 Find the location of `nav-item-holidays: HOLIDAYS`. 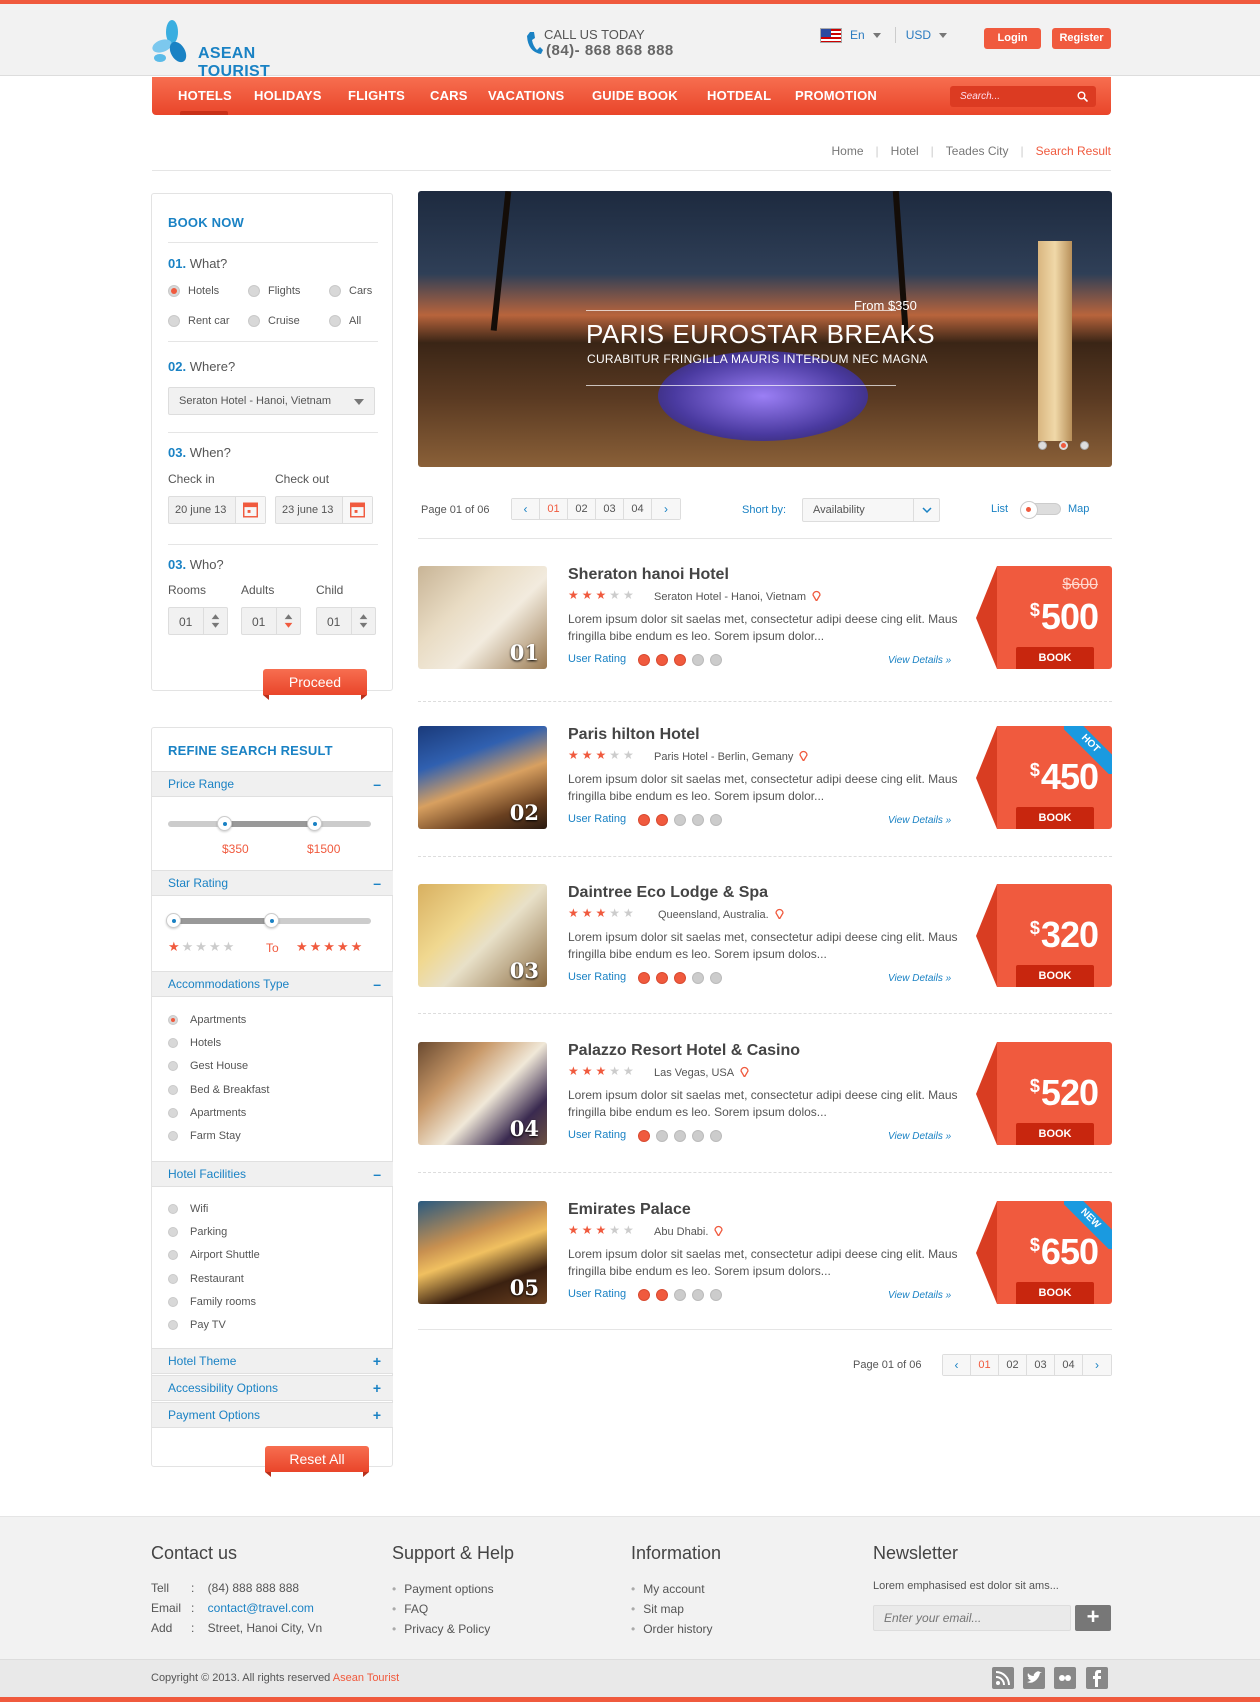

nav-item-holidays: HOLIDAYS is located at coordinates (288, 95).